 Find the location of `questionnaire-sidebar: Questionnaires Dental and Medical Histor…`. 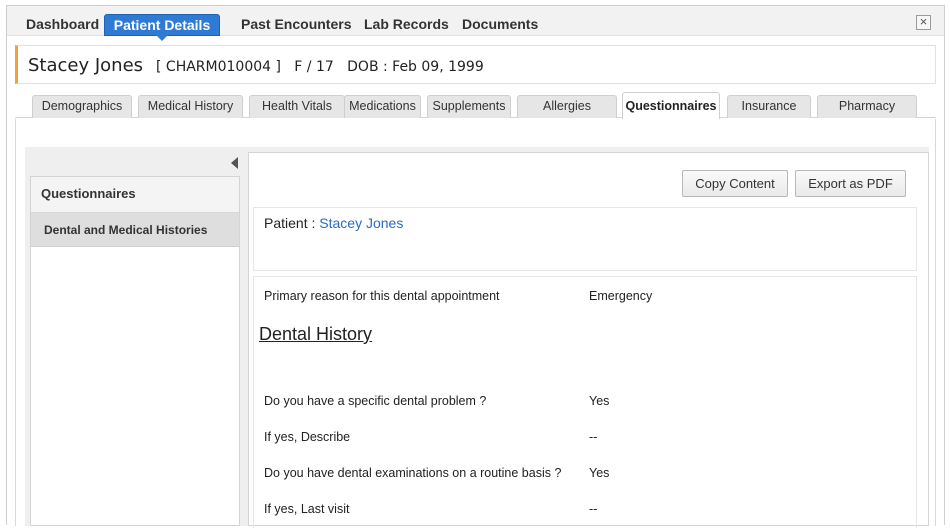

questionnaire-sidebar: Questionnaires Dental and Medical Histor… is located at coordinates (135, 351).